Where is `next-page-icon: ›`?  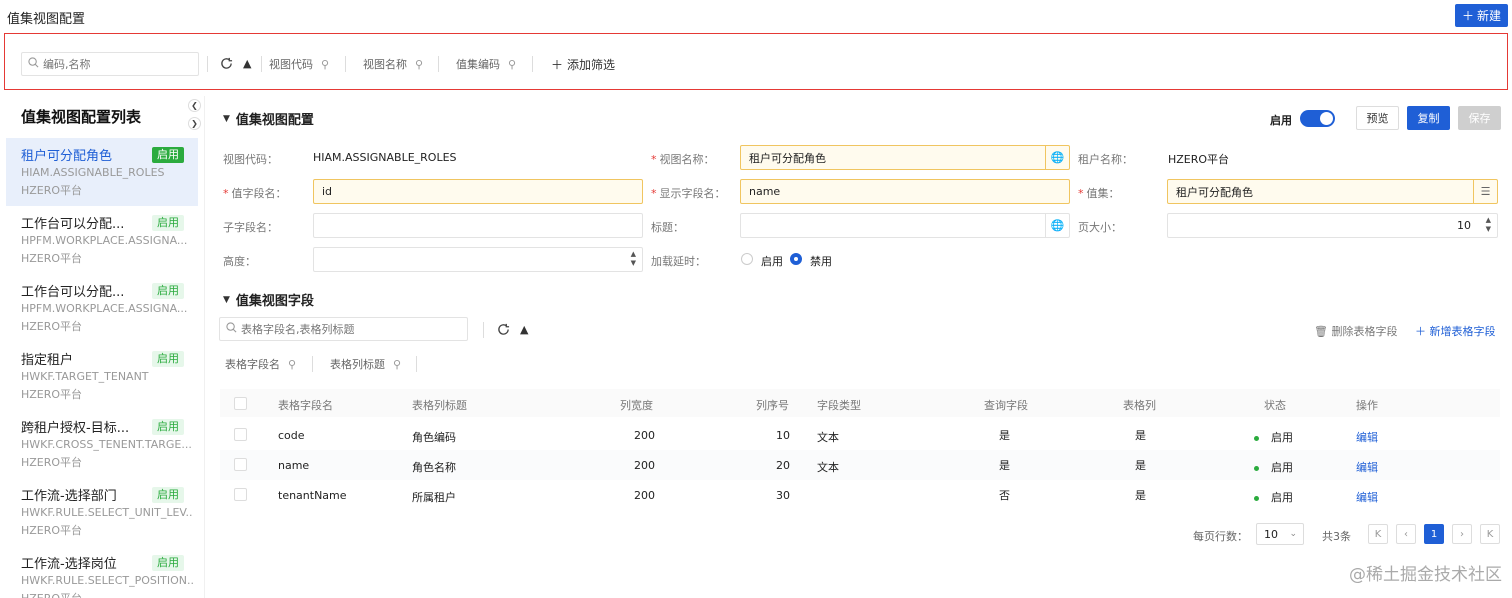
next-page-icon: › is located at coordinates (1462, 534).